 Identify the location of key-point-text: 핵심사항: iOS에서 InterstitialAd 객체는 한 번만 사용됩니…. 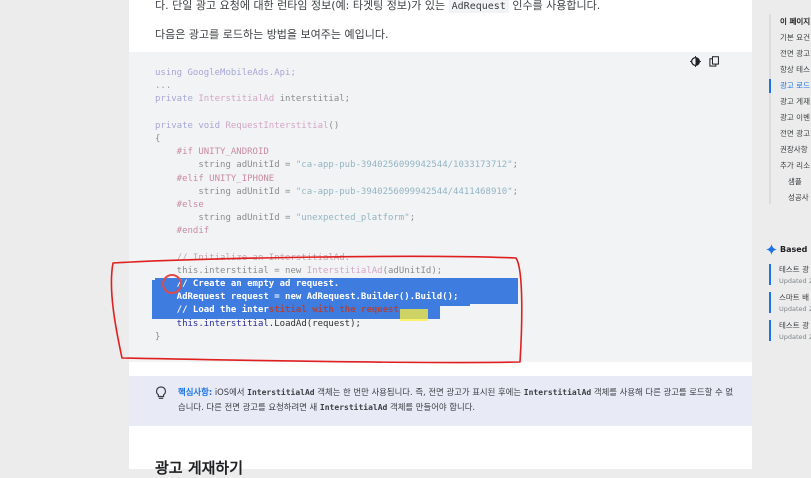
(456, 399).